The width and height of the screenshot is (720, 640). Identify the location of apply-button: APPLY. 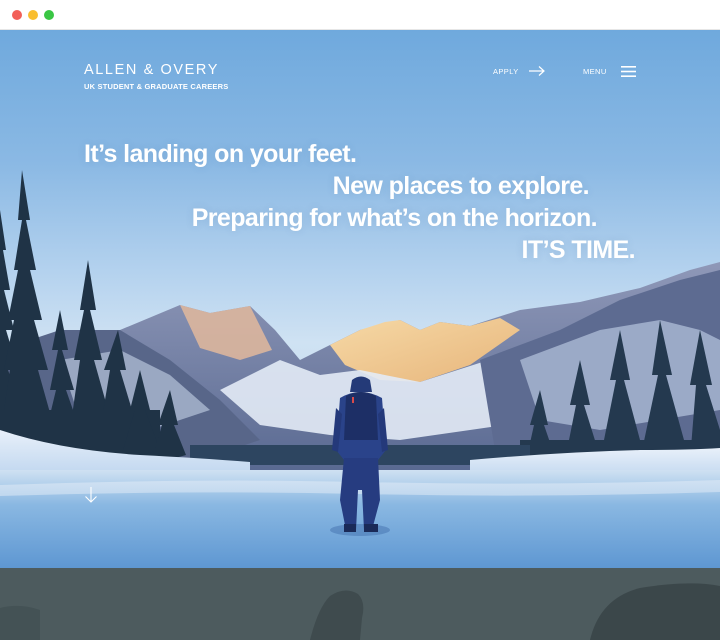
(519, 71).